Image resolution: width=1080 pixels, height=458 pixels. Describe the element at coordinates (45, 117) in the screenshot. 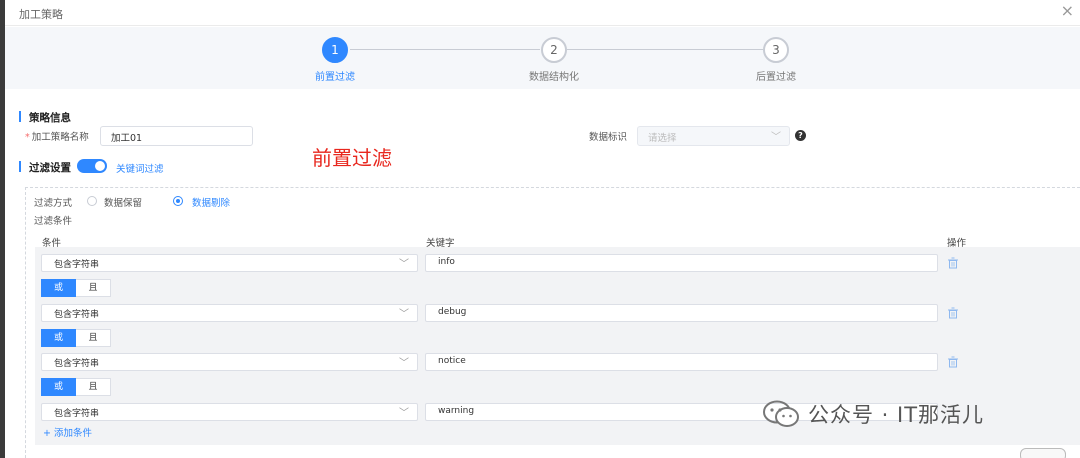

I see `strategy-info-title: 策略信息` at that location.